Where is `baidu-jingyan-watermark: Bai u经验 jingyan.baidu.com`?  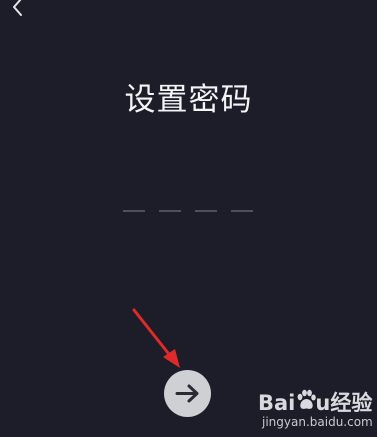
baidu-jingyan-watermark: Bai u经验 jingyan.baidu.com is located at coordinates (317, 411).